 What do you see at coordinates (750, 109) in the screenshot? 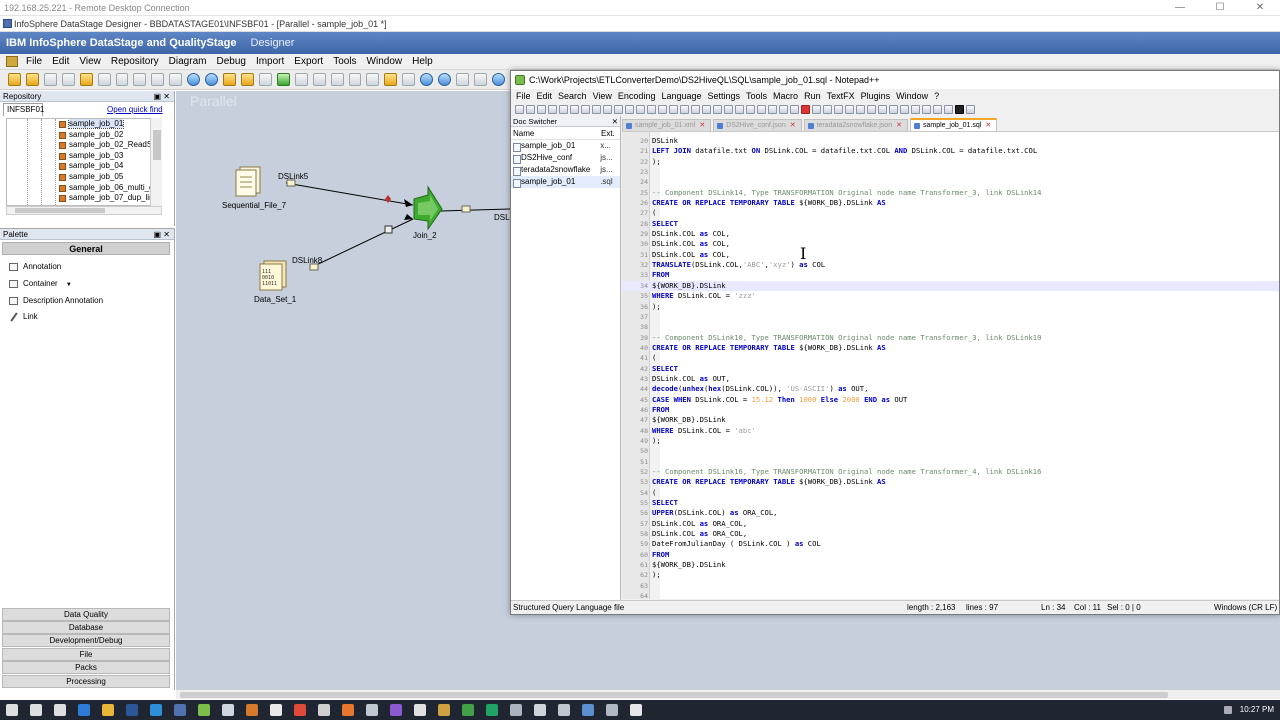
I see `udl-icon` at bounding box center [750, 109].